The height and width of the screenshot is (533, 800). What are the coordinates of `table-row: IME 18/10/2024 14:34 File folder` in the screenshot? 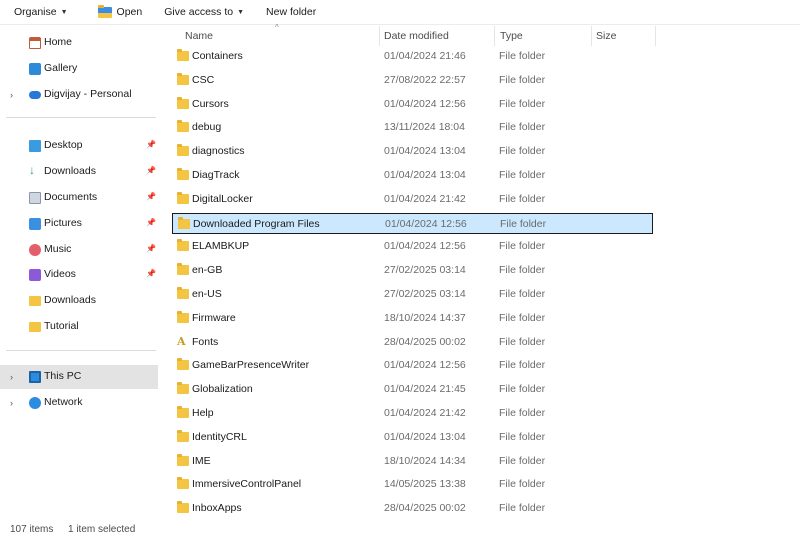 It's located at (412, 461).